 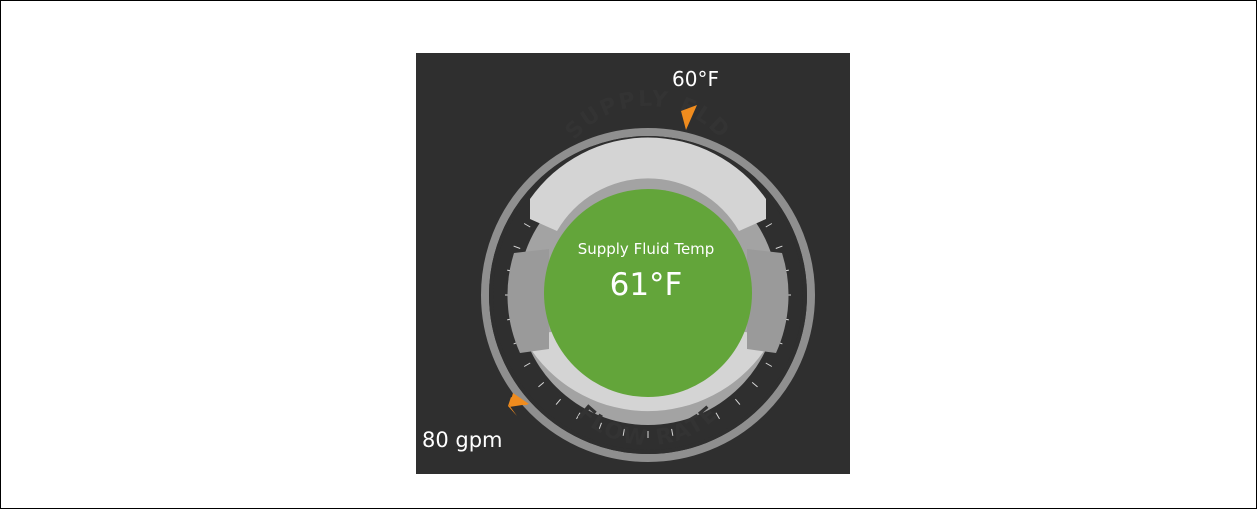 I want to click on right-side-segment, so click(x=768, y=301).